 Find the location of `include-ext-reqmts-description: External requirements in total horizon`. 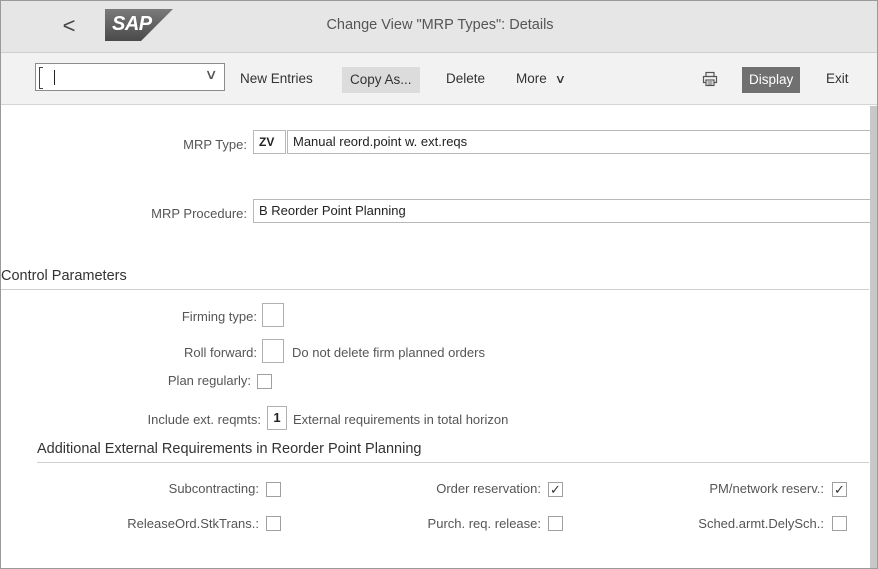

include-ext-reqmts-description: External requirements in total horizon is located at coordinates (401, 419).